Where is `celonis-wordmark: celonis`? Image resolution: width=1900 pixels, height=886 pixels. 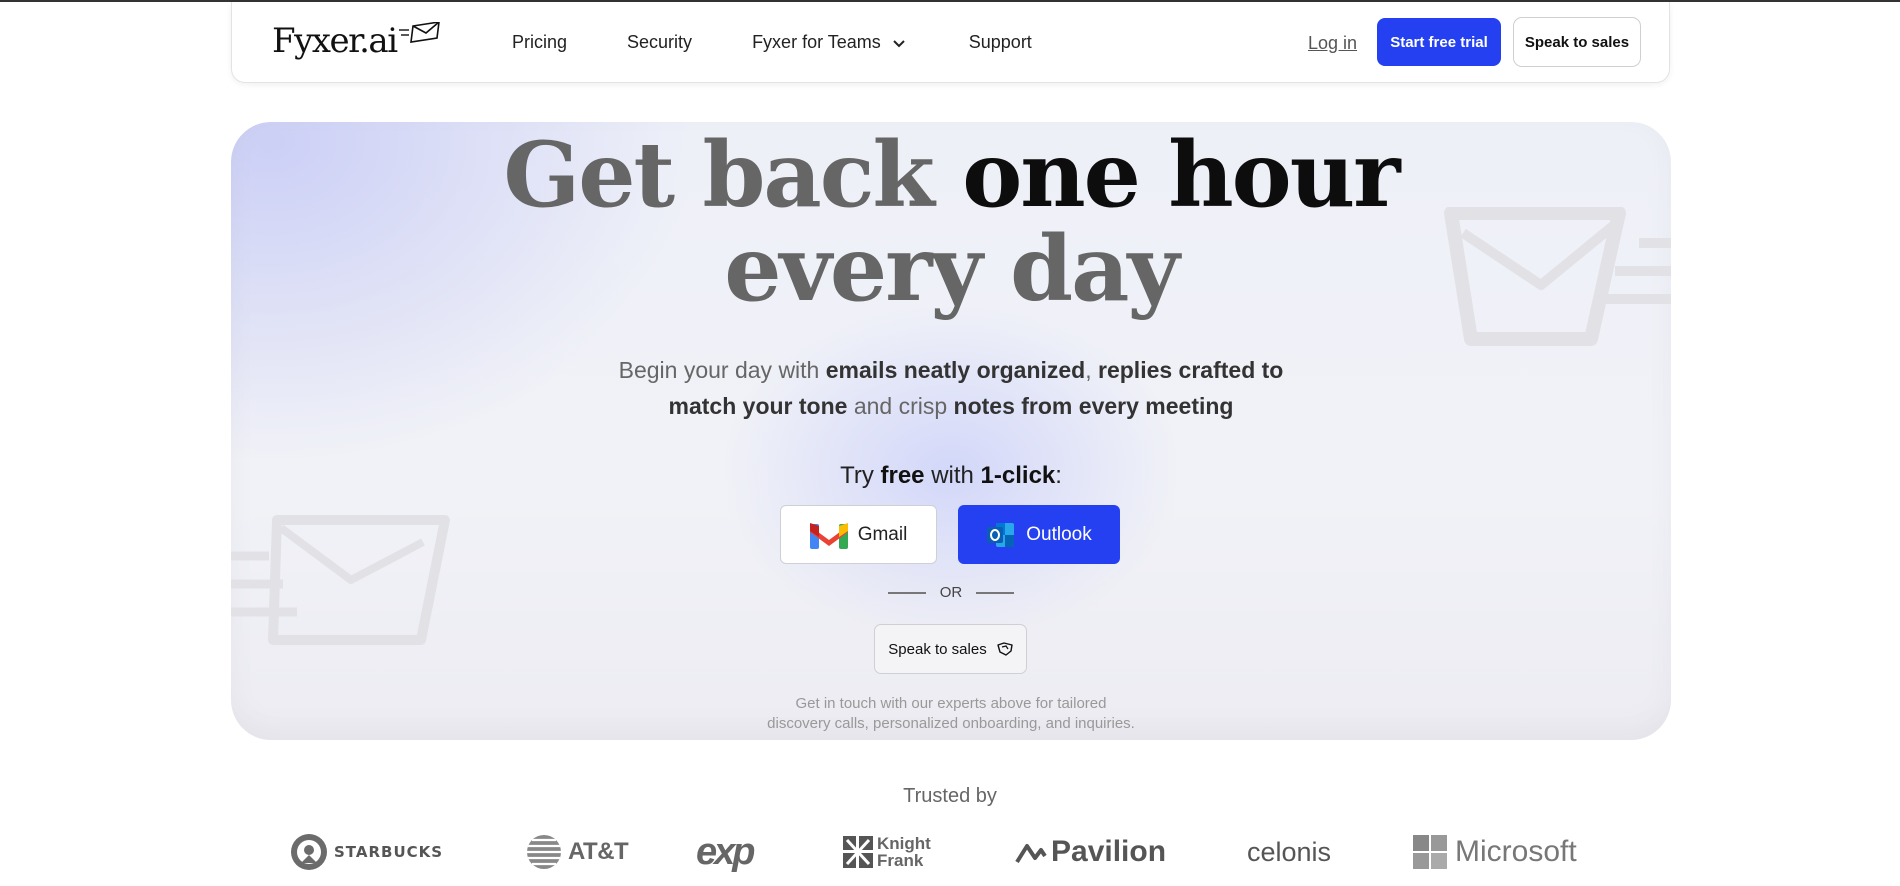
celonis-wordmark: celonis is located at coordinates (1289, 851).